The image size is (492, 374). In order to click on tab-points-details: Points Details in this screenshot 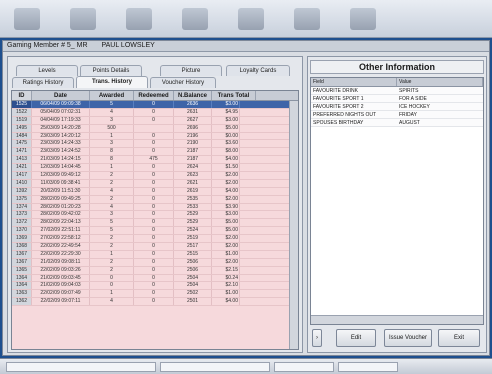, I will do `click(111, 70)`.